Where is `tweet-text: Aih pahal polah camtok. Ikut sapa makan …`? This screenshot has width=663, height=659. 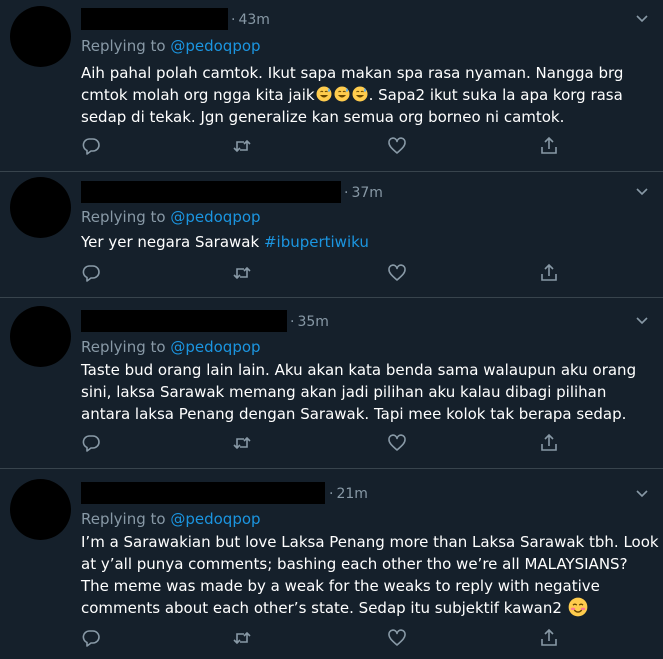
tweet-text: Aih pahal polah camtok. Ikut sapa makan … is located at coordinates (352, 95).